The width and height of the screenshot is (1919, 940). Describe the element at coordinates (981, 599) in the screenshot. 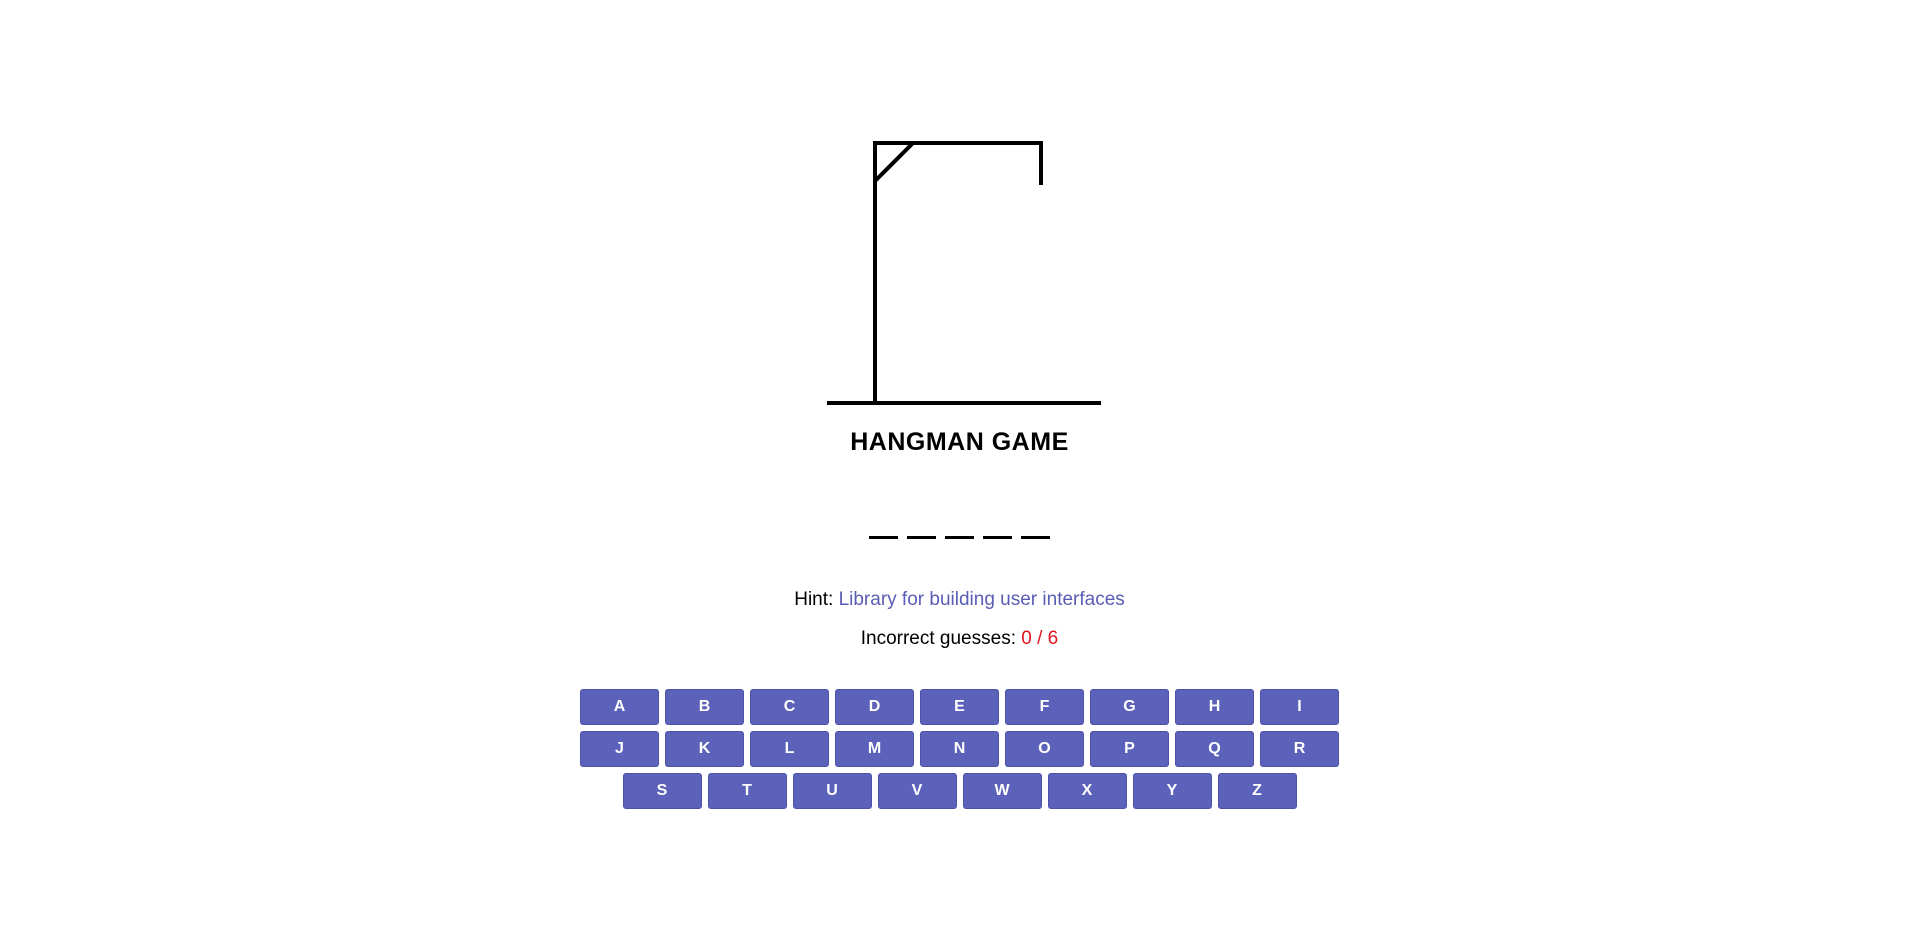

I see `hint-text: Library for building user interfaces` at that location.